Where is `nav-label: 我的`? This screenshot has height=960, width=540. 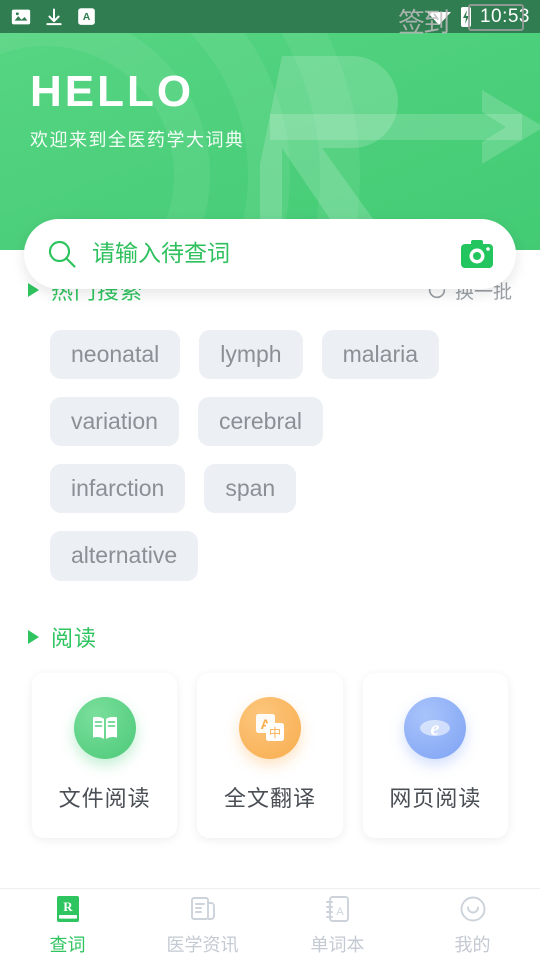
nav-label: 我的 is located at coordinates (472, 945).